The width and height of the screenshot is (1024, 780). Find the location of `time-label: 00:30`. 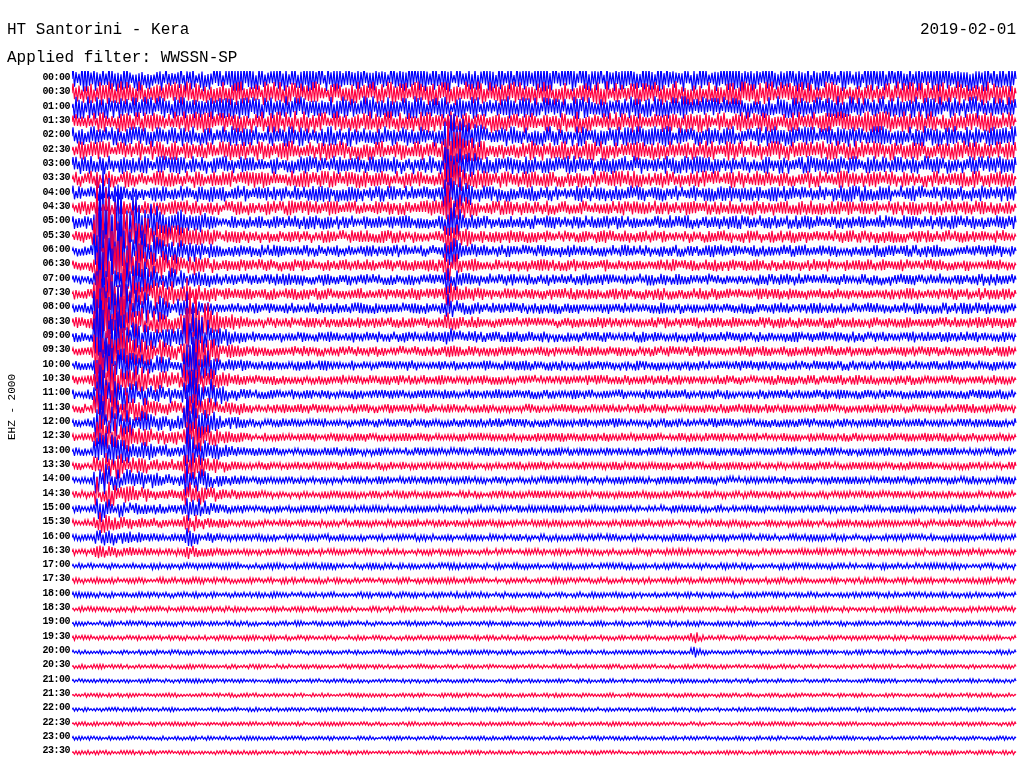

time-label: 00:30 is located at coordinates (56, 92).